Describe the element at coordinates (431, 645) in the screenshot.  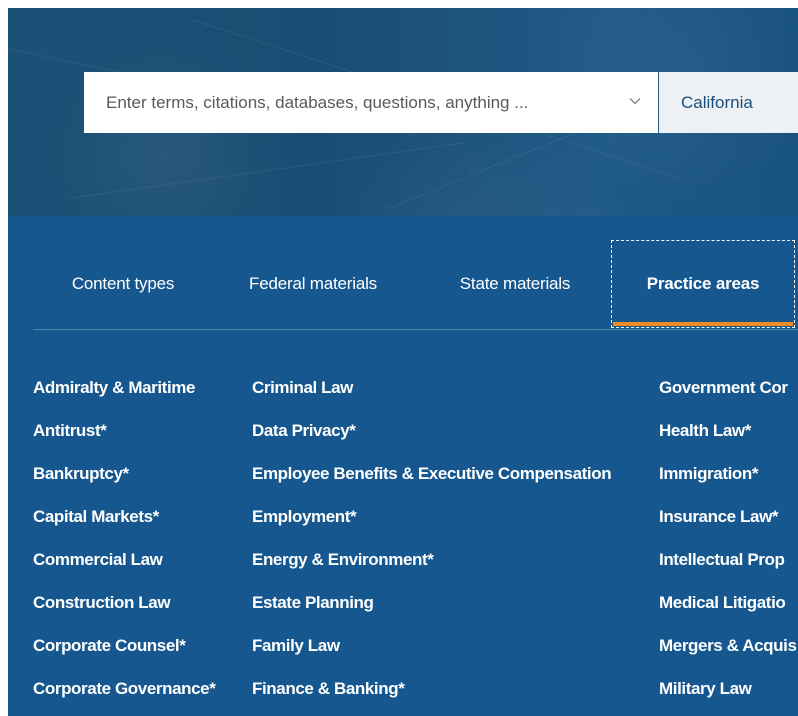
I see `practice-area-link: Family Law` at that location.